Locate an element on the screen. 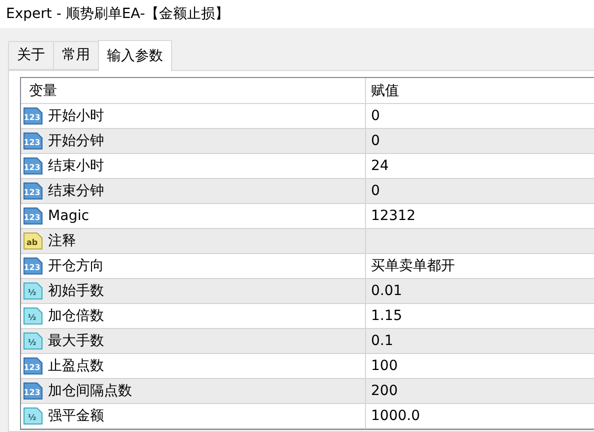 Image resolution: width=594 pixels, height=432 pixels. parameter-name: 最大手数 is located at coordinates (76, 341).